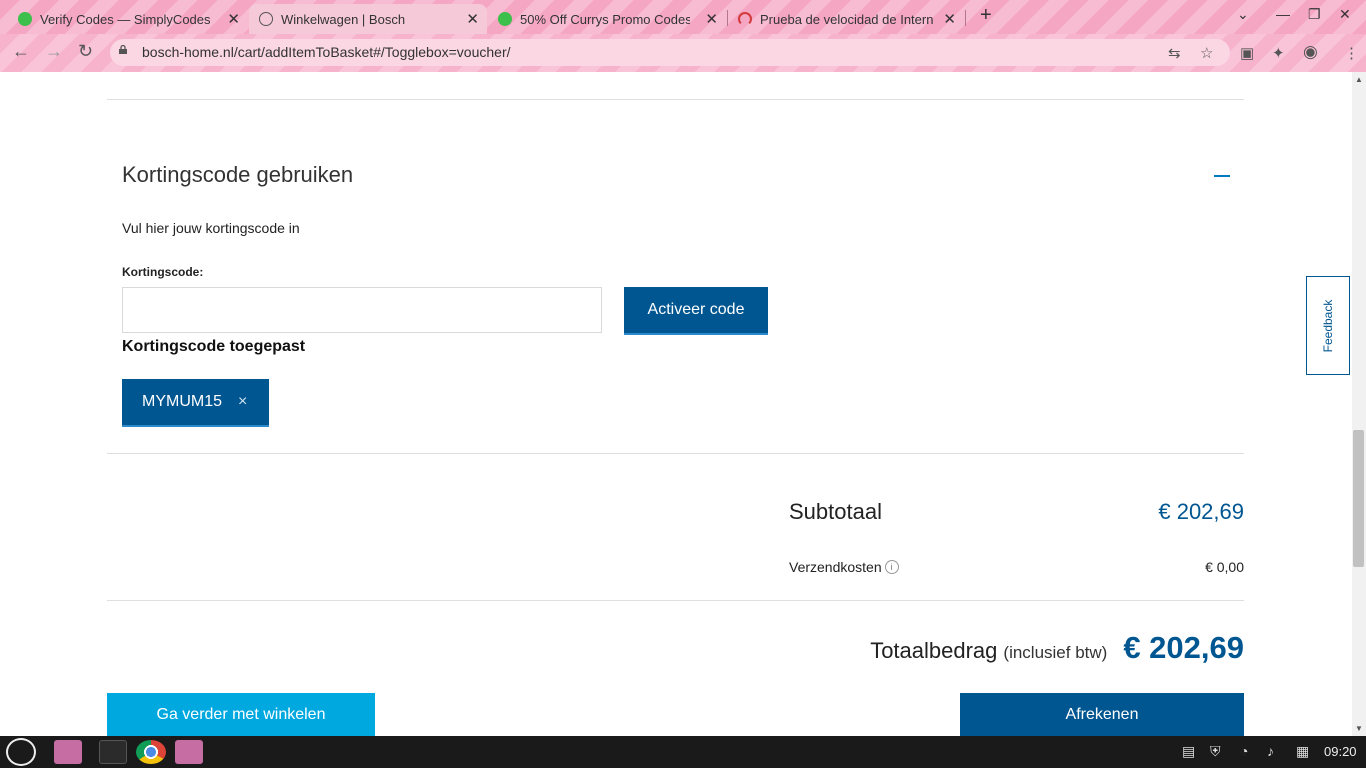  I want to click on bosch-favicon-icon, so click(266, 19).